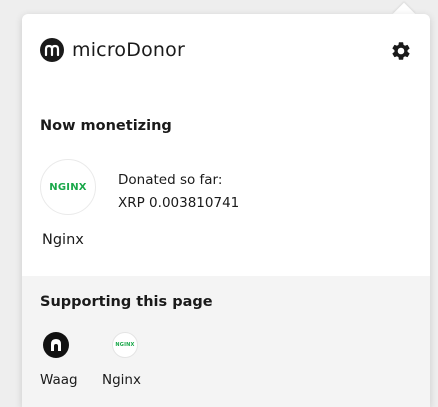 The width and height of the screenshot is (438, 407). I want to click on supporter-waag: Waag, so click(59, 360).